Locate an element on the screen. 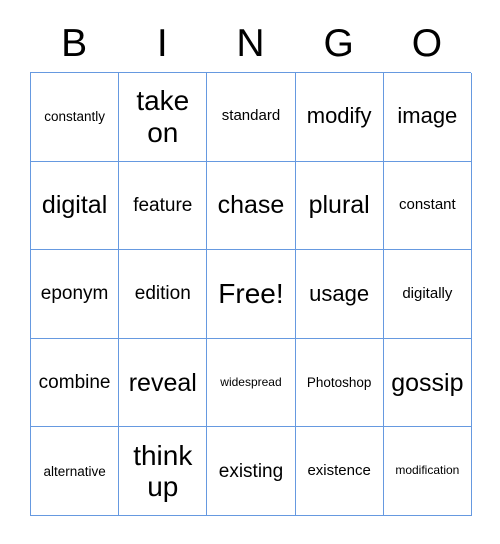 This screenshot has width=500, height=544. bingo-cell-r3c4: usage is located at coordinates (339, 294).